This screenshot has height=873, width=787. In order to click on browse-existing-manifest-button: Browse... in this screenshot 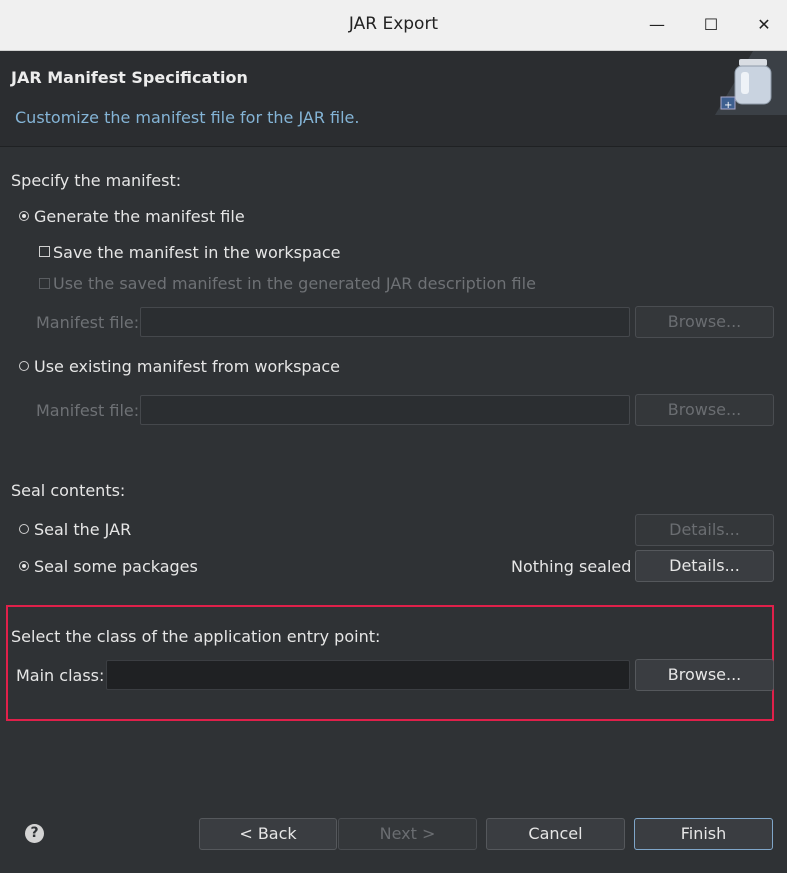, I will do `click(704, 410)`.